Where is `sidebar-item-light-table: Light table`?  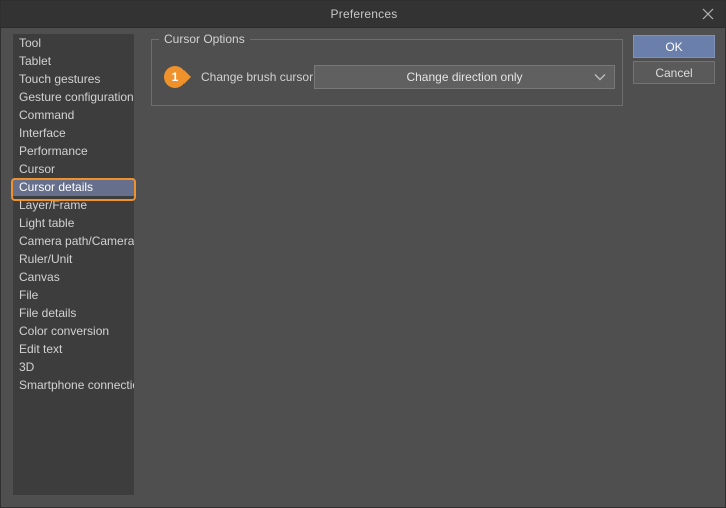
sidebar-item-light-table: Light table is located at coordinates (73, 223).